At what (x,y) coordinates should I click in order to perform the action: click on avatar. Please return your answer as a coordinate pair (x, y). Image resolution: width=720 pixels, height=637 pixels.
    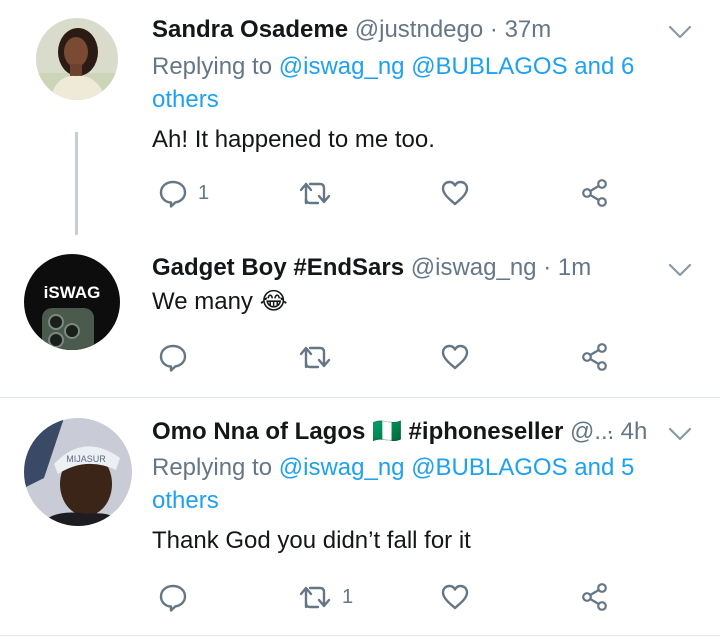
    Looking at the image, I should click on (77, 59).